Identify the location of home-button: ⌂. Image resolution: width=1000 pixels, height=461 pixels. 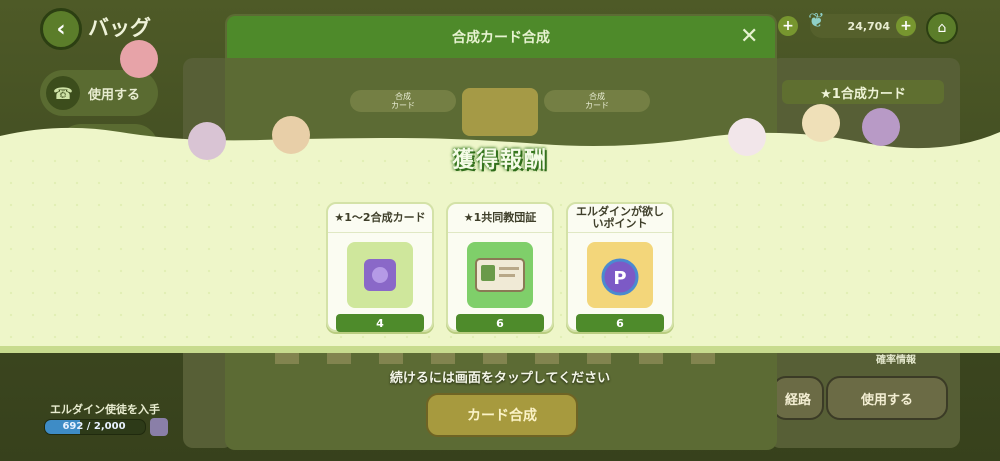
(942, 28).